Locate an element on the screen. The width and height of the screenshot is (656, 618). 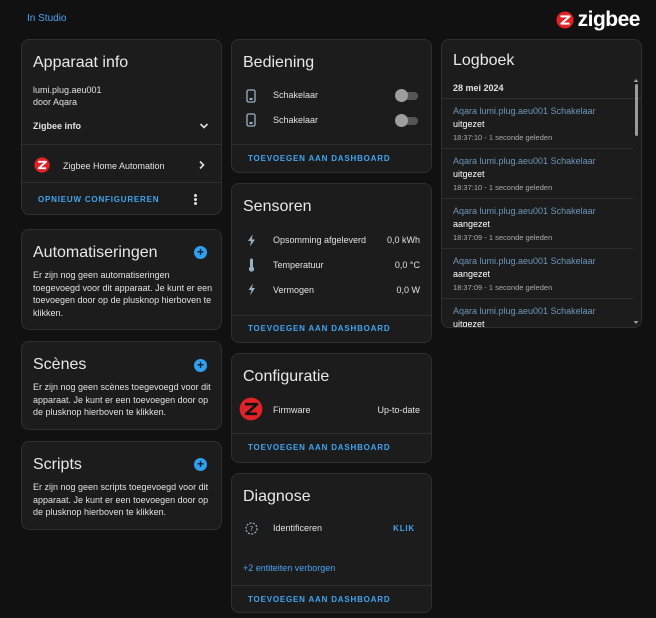
logbook-title: Logboek is located at coordinates (484, 60).